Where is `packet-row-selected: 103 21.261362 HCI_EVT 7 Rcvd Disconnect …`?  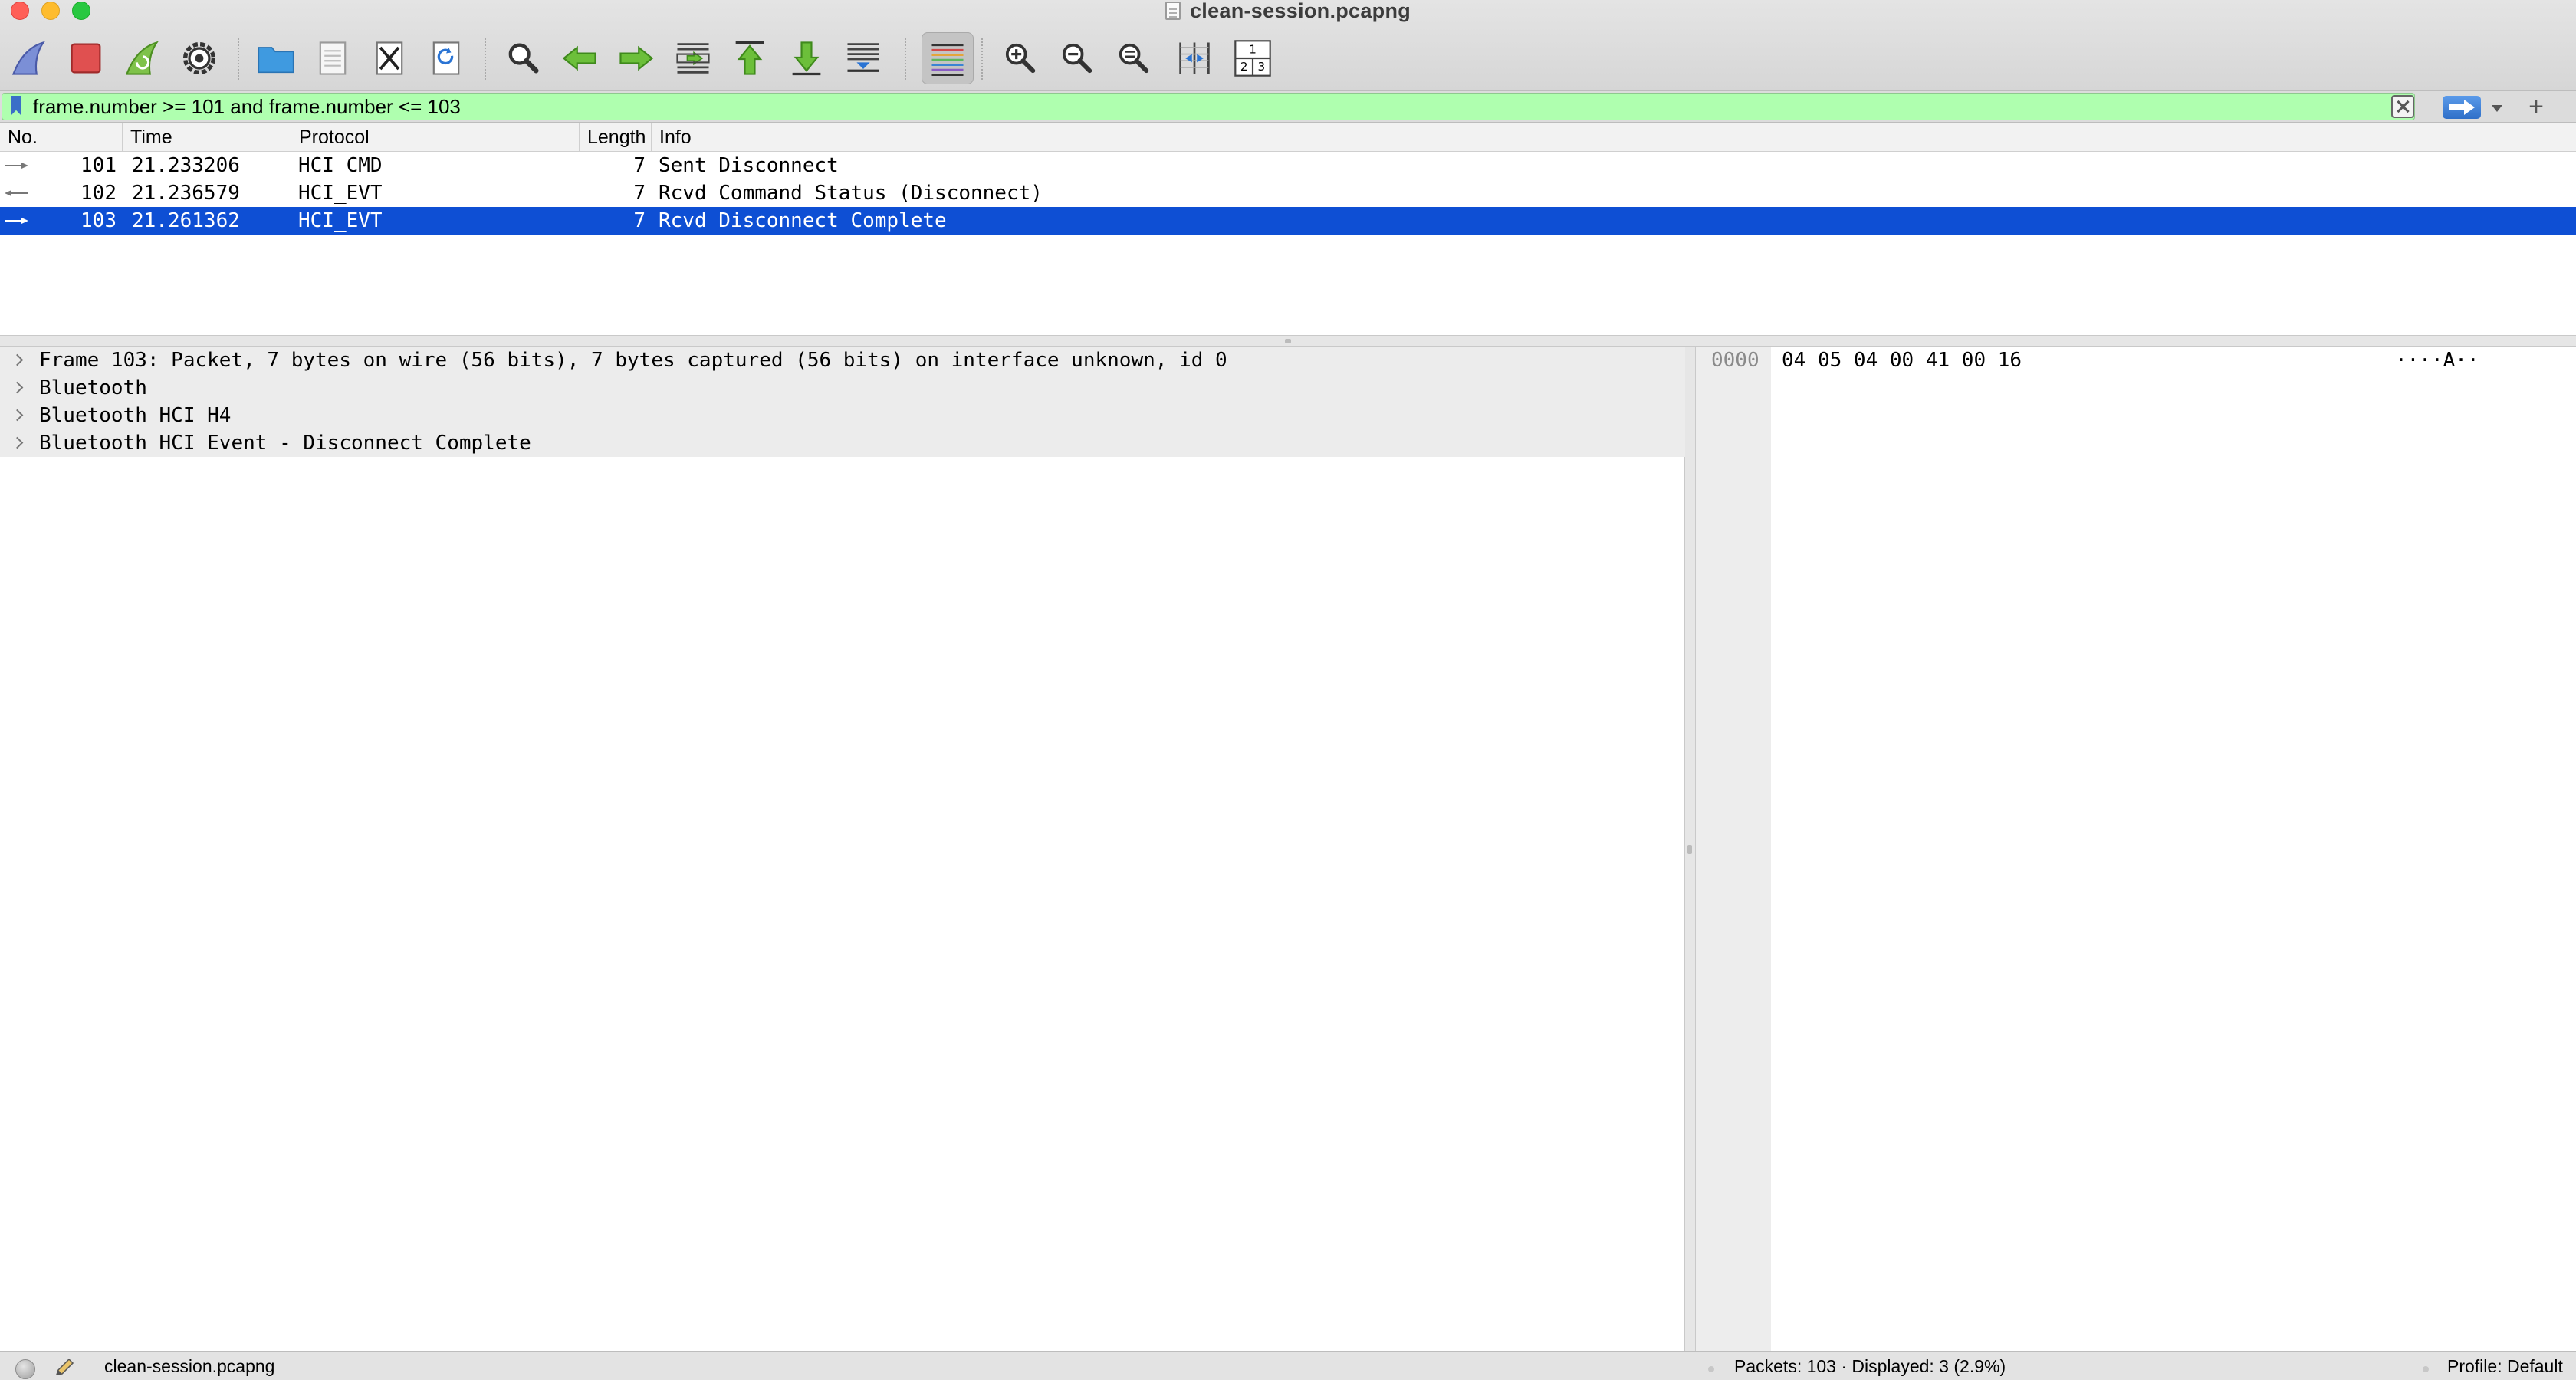
packet-row-selected: 103 21.261362 HCI_EVT 7 Rcvd Disconnect … is located at coordinates (1288, 221).